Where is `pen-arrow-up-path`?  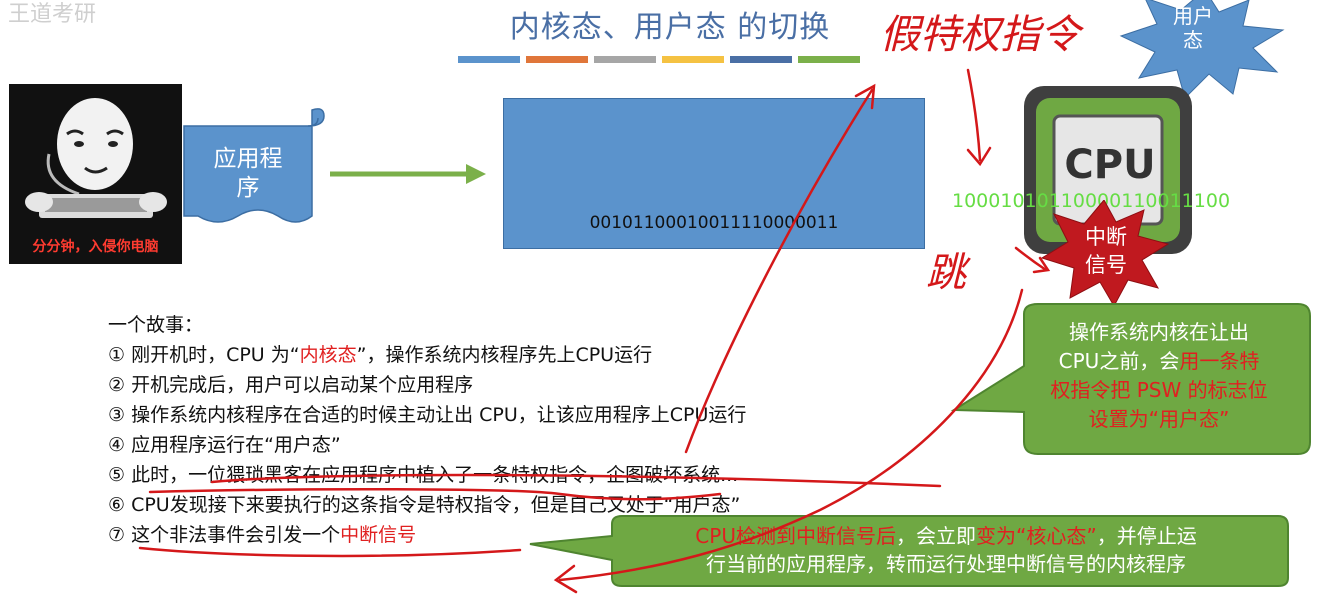 pen-arrow-up-path is located at coordinates (779, 271).